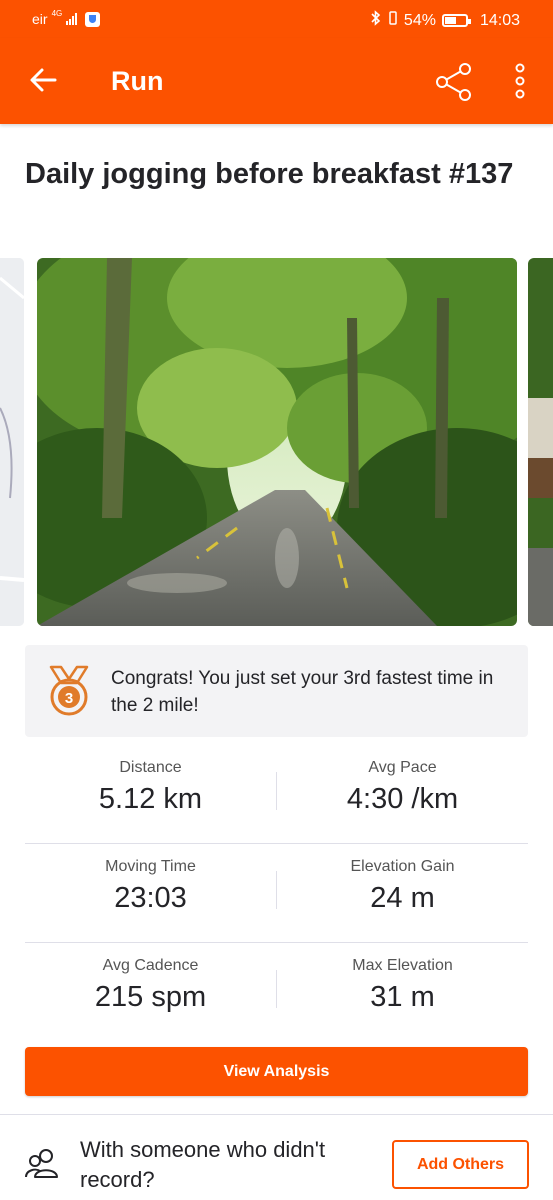  What do you see at coordinates (393, 20) in the screenshot?
I see `vibrate-icon` at bounding box center [393, 20].